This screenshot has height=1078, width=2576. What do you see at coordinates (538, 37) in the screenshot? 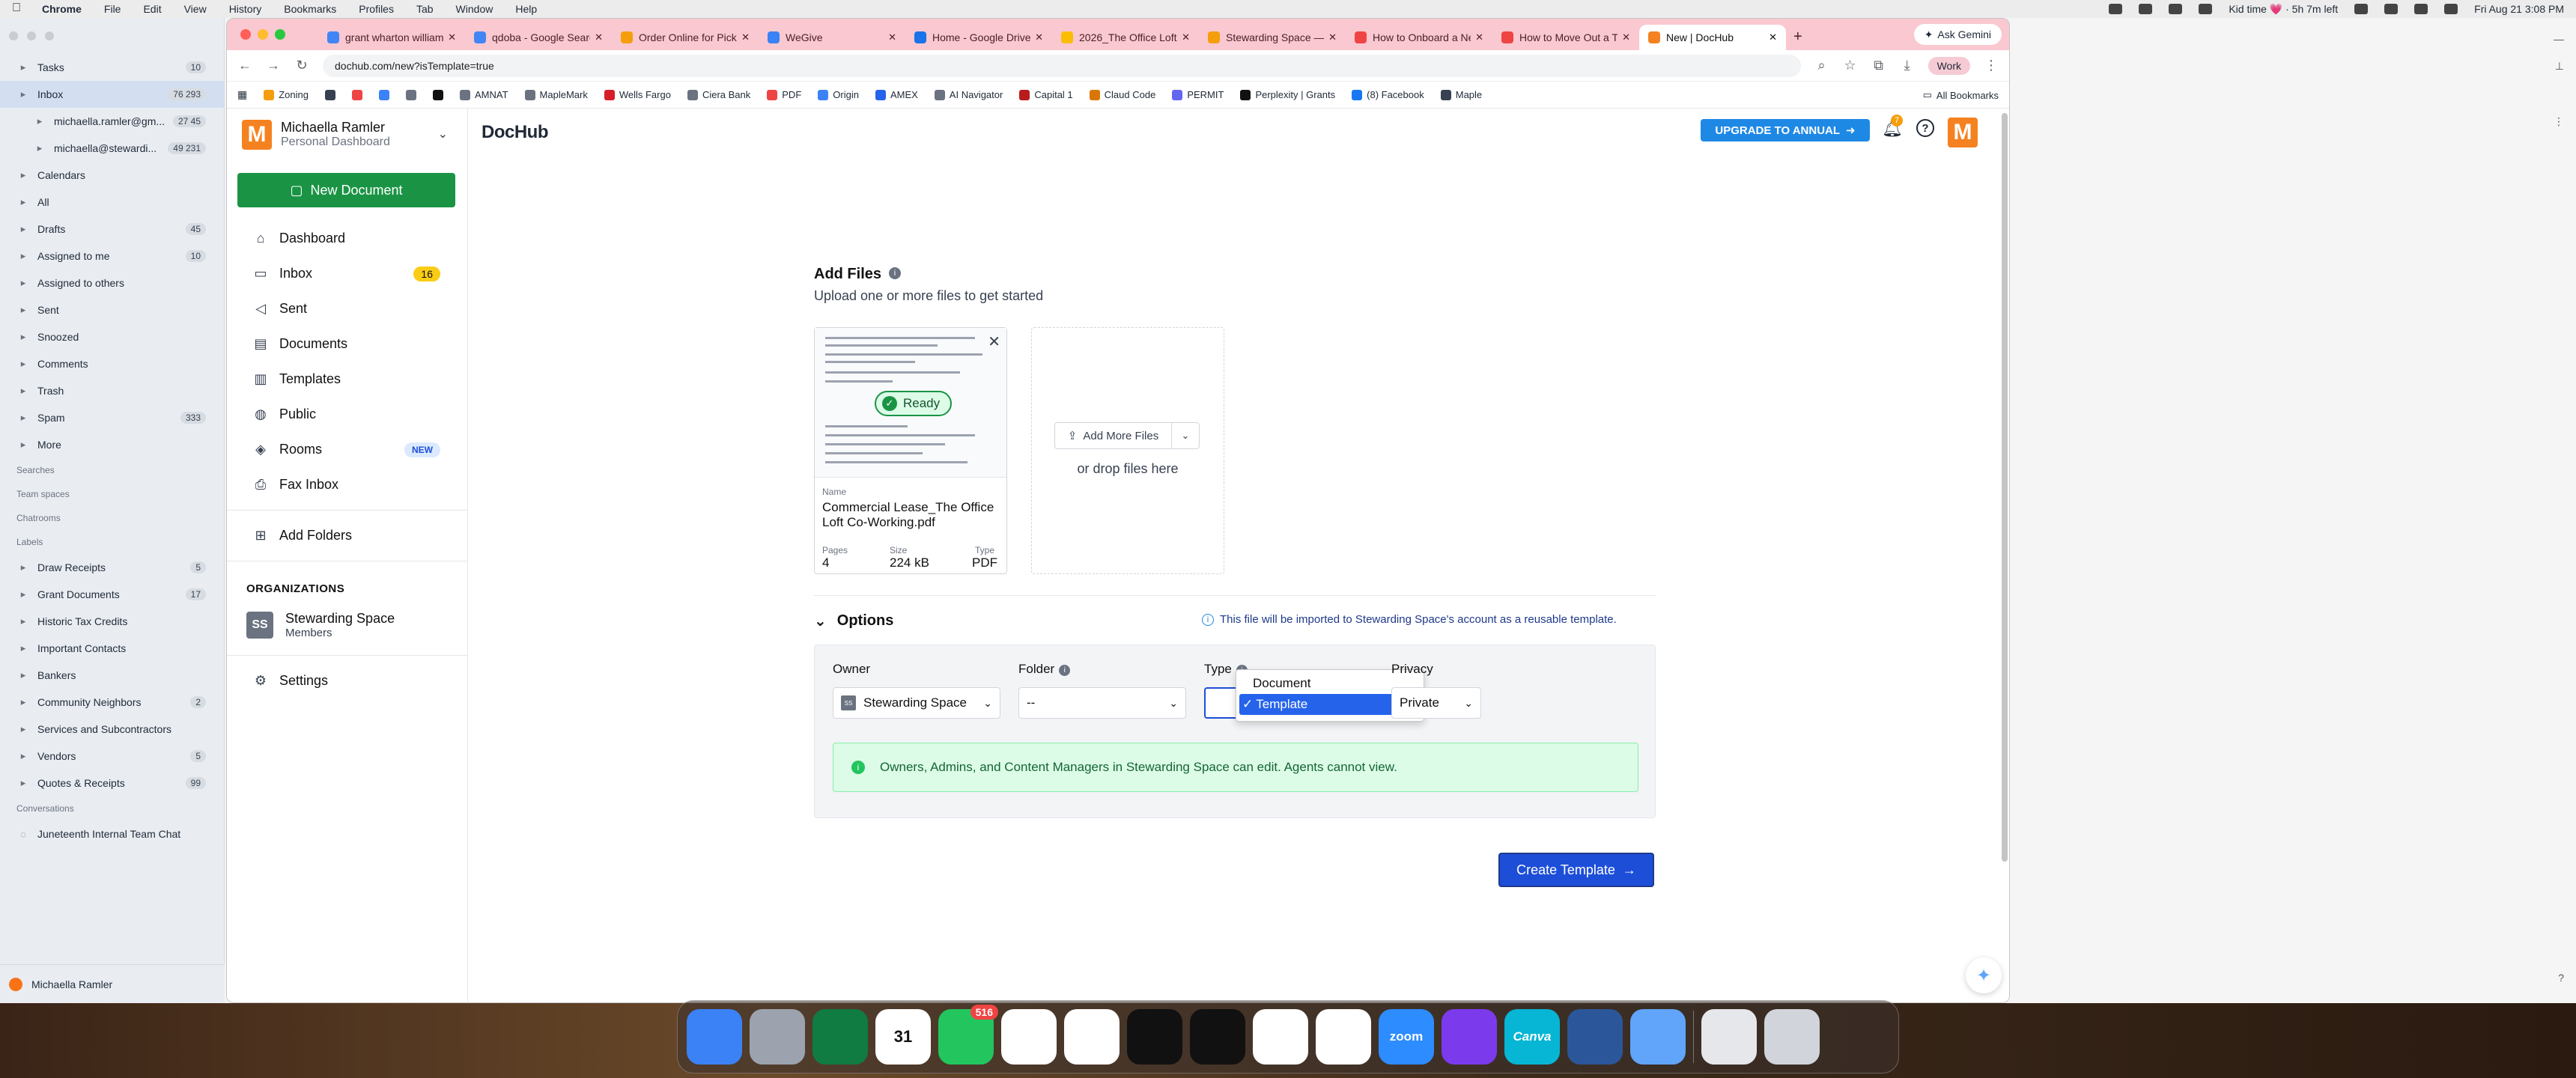
I see `browser-tab: qdoba - Google Search ✕` at bounding box center [538, 37].